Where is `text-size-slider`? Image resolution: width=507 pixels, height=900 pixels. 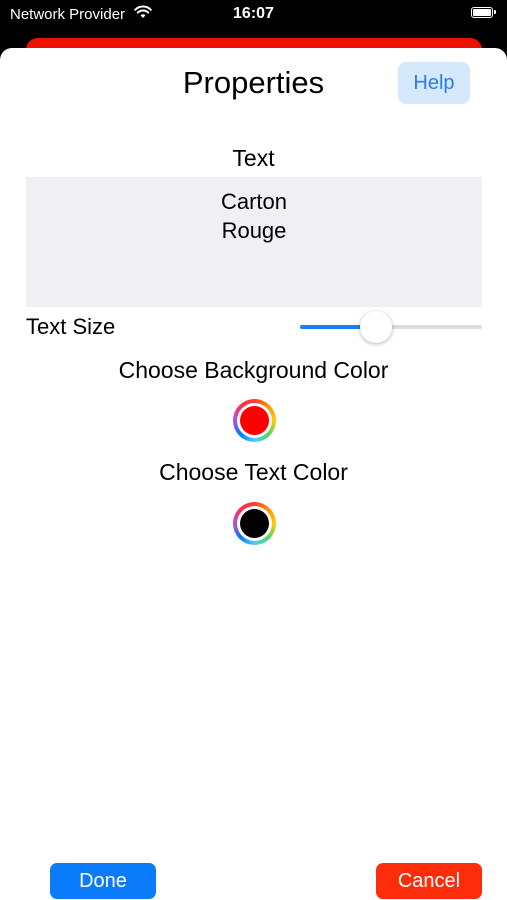 text-size-slider is located at coordinates (391, 327).